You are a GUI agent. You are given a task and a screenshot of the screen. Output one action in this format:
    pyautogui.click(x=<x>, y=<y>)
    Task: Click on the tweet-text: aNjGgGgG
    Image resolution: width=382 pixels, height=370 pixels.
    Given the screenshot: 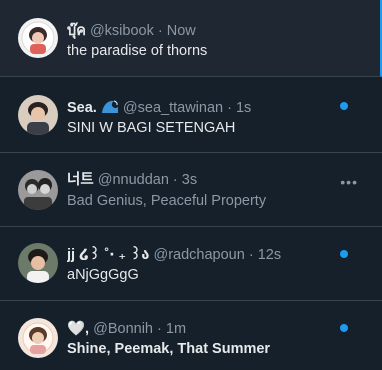 What is the action you would take?
    pyautogui.click(x=103, y=275)
    